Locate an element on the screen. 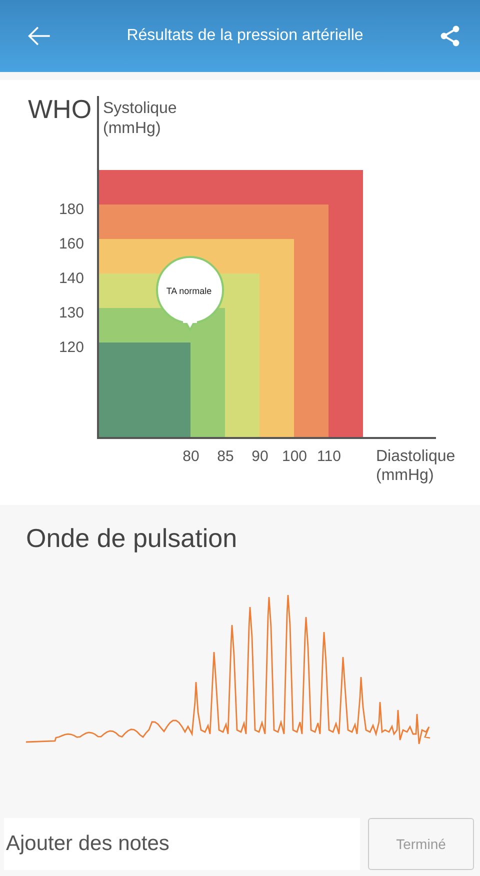 The image size is (480, 876). tick-label: 90 is located at coordinates (260, 456).